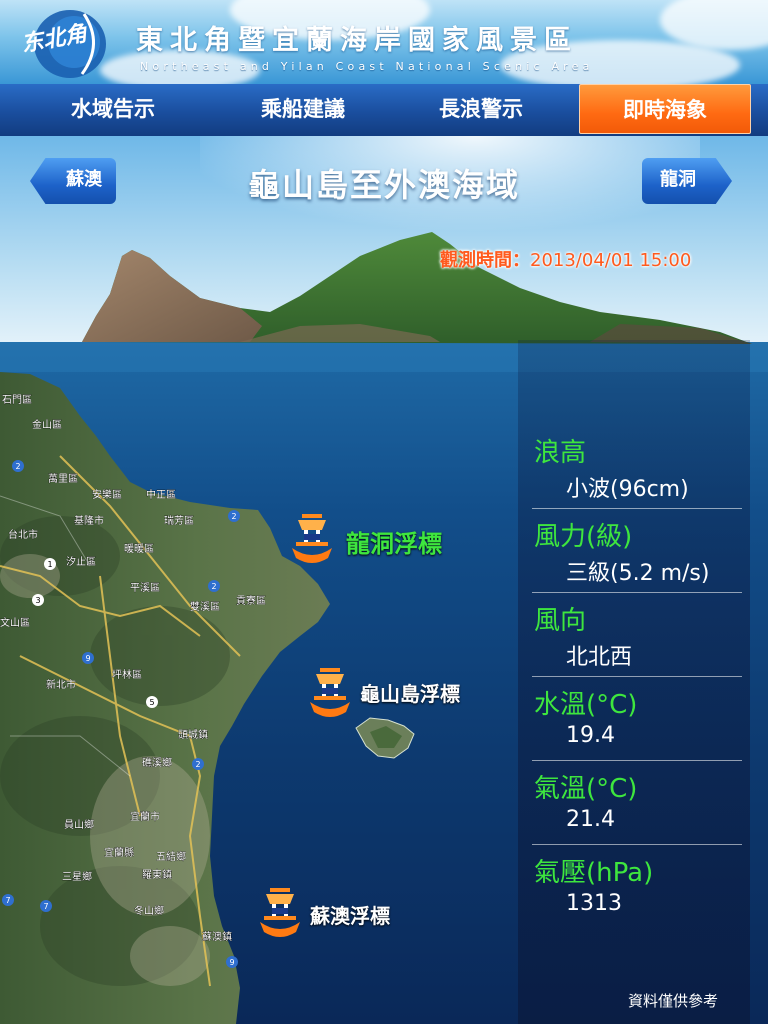 The width and height of the screenshot is (768, 1024). I want to click on map-label-jinshan: 金山區, so click(47, 424).